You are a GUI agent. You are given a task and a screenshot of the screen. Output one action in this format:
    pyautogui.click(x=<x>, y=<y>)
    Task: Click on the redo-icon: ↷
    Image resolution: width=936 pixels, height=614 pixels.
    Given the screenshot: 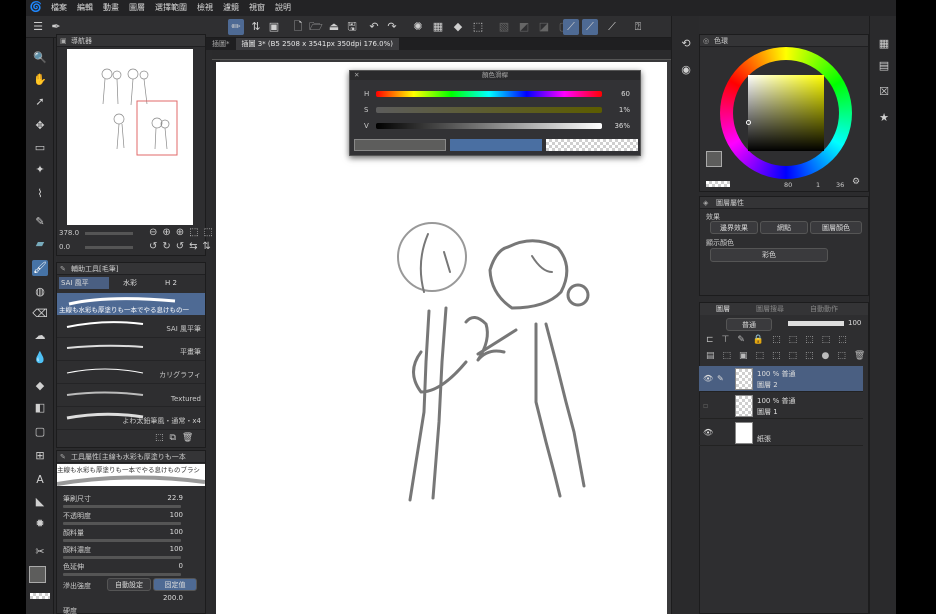 What is the action you would take?
    pyautogui.click(x=392, y=27)
    